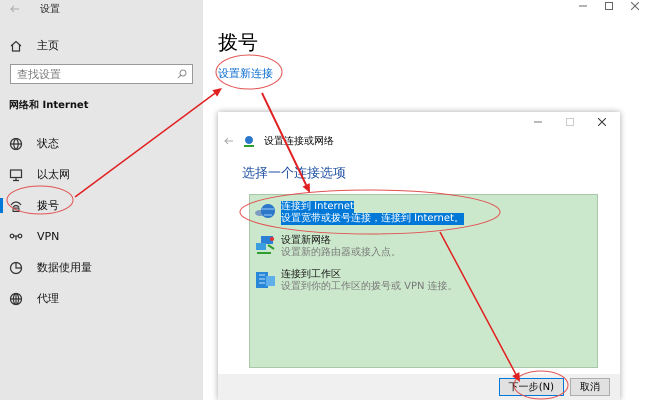  Describe the element at coordinates (48, 105) in the screenshot. I see `section-heading: 网络和 Internet` at that location.